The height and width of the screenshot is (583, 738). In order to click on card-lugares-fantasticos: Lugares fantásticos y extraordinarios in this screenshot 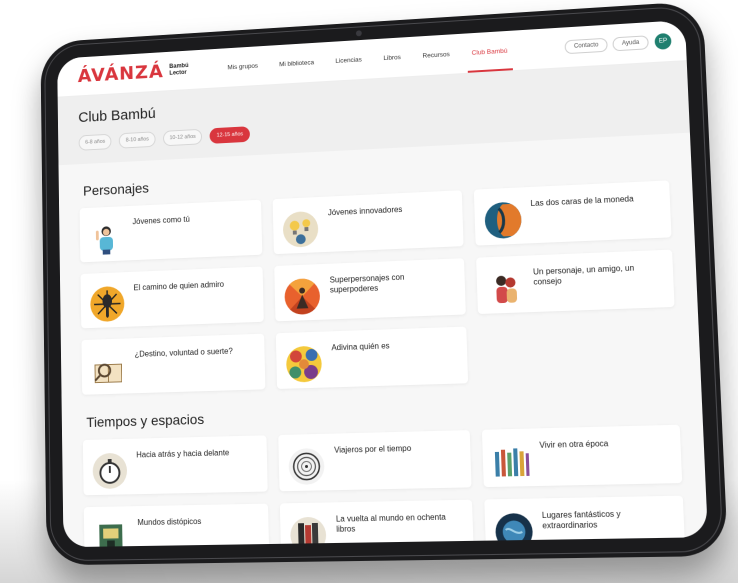, I will do `click(584, 521)`.